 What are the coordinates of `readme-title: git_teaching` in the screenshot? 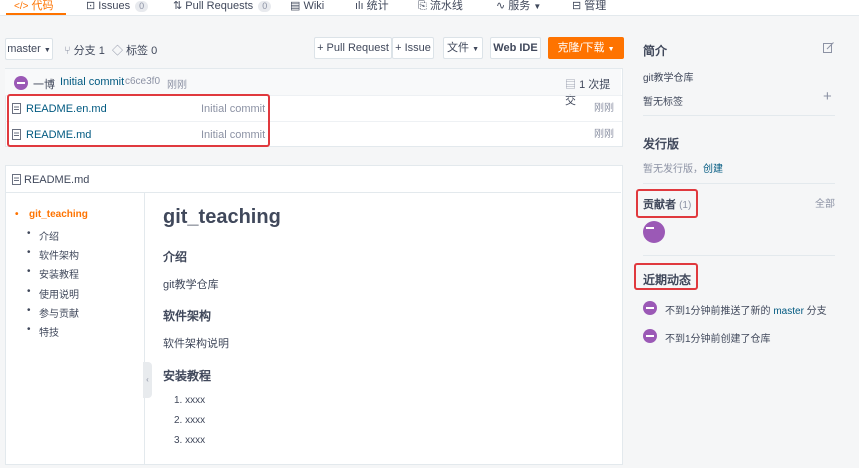 It's located at (222, 217).